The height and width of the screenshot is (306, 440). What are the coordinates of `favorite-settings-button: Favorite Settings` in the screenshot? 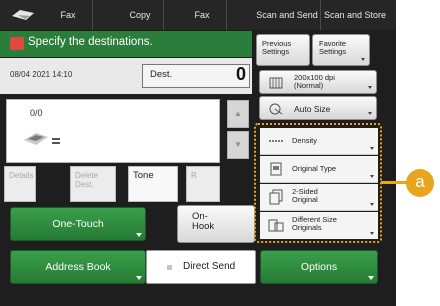 It's located at (341, 50).